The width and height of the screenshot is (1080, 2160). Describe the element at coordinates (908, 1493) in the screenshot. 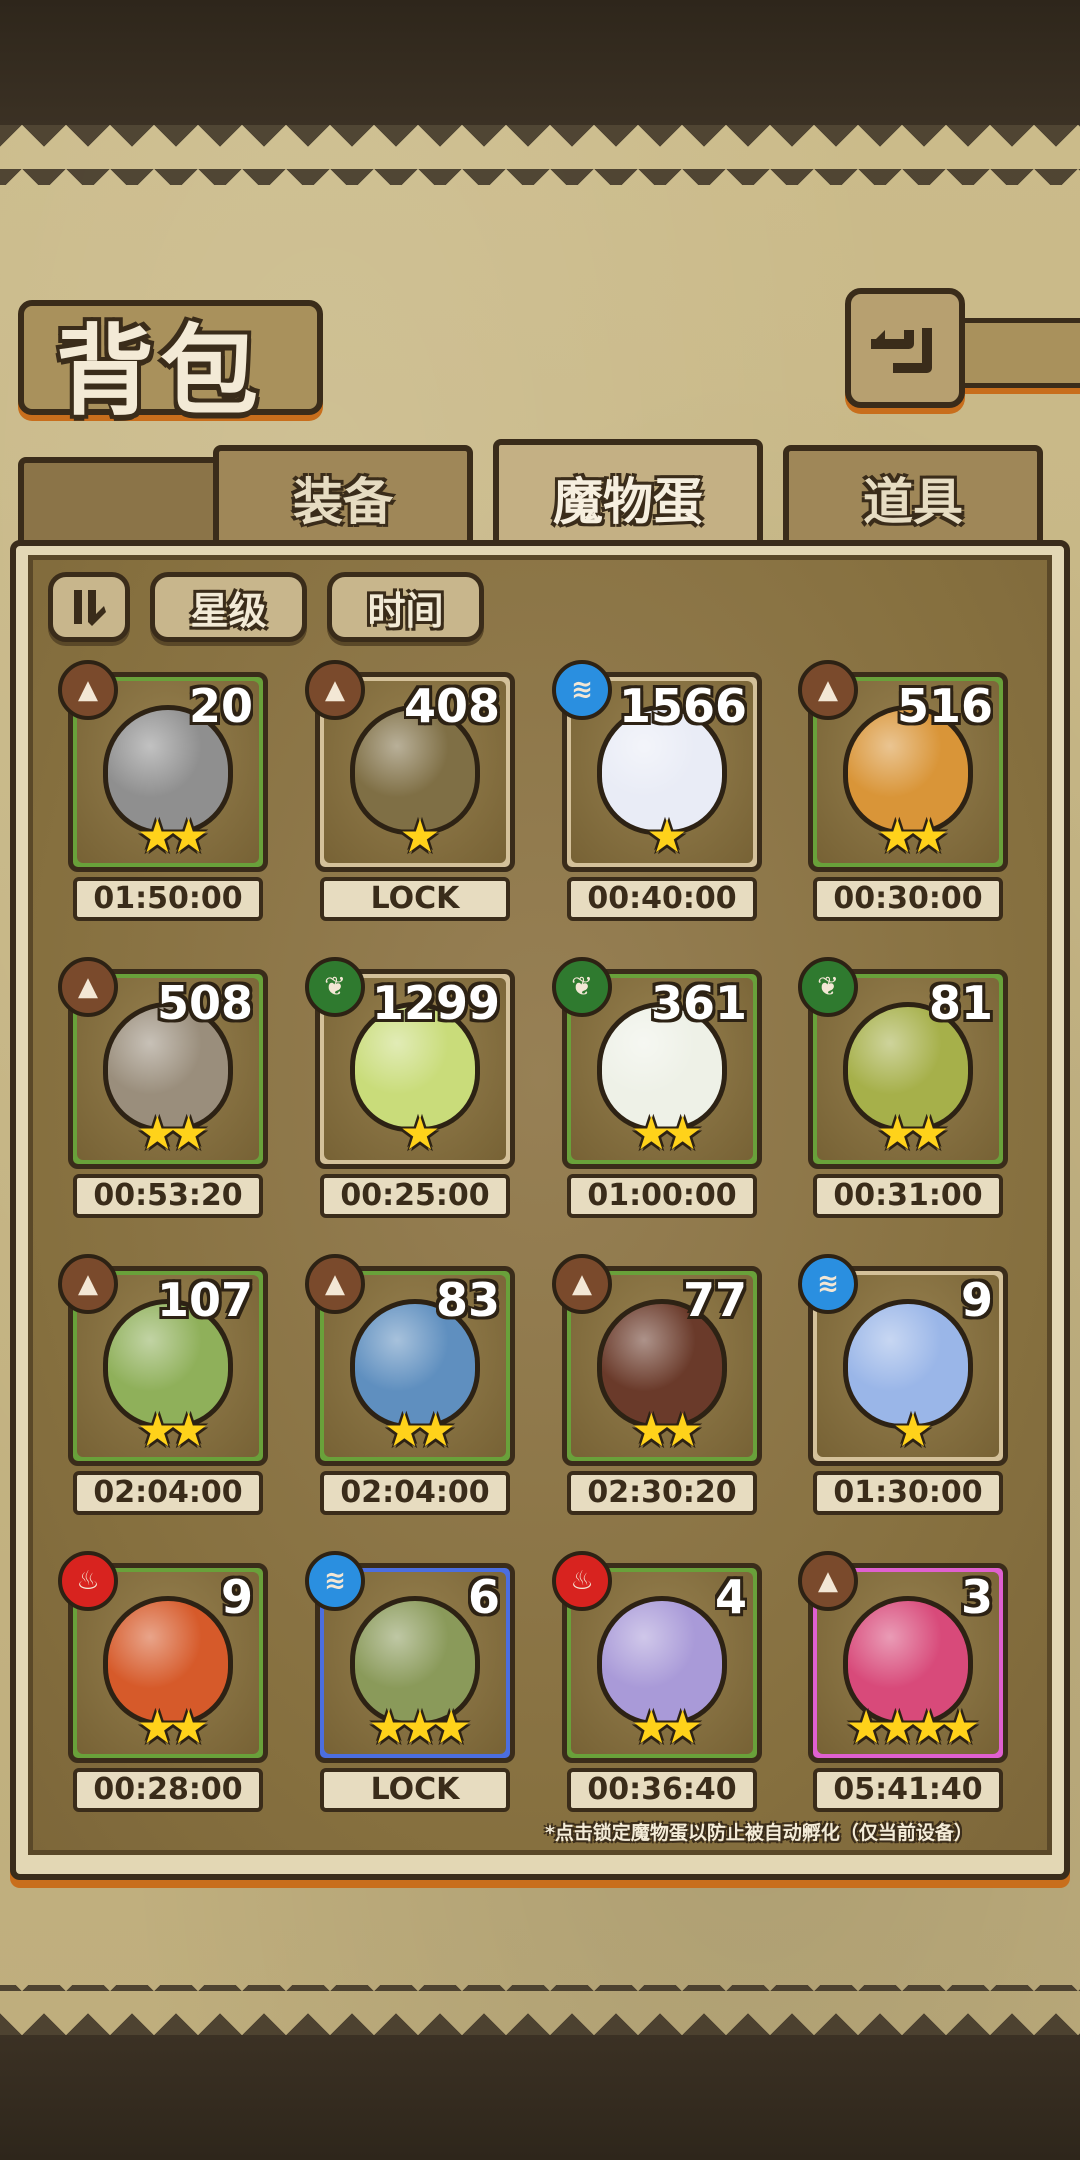

I see `hatch-timer: 01:30:00` at that location.